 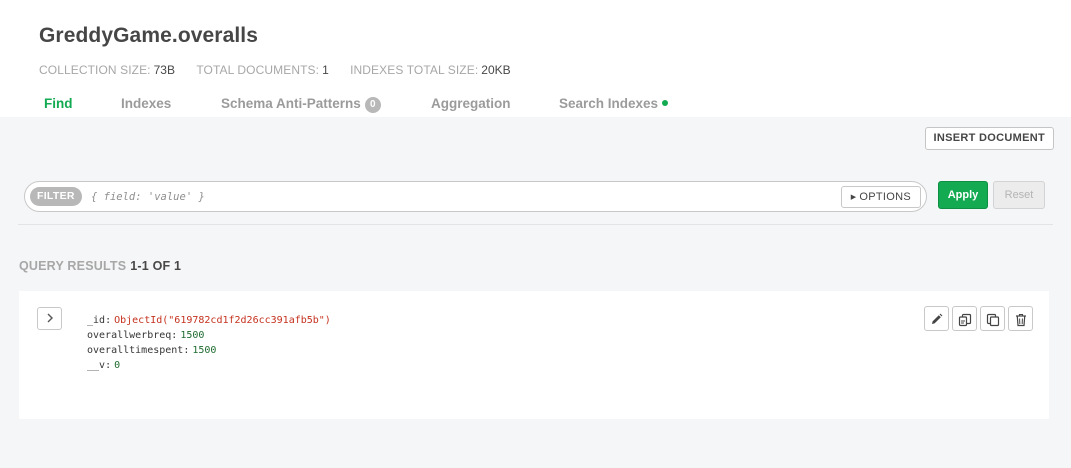 I want to click on divider, so click(x=535, y=224).